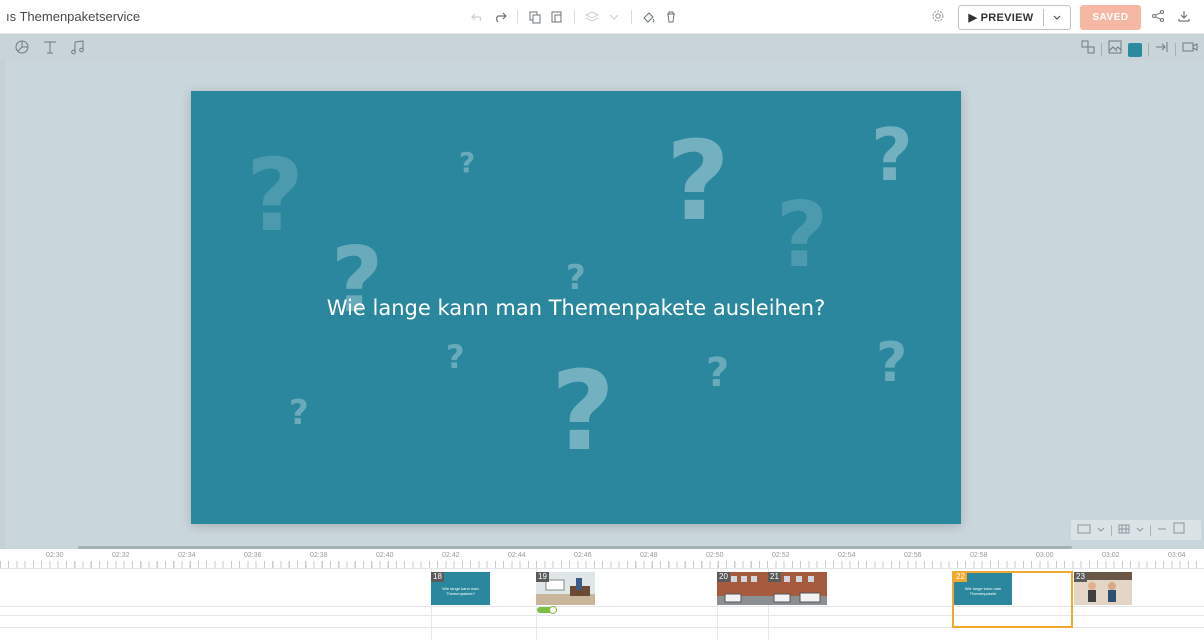 Image resolution: width=1204 pixels, height=640 pixels. I want to click on copy-icon, so click(535, 17).